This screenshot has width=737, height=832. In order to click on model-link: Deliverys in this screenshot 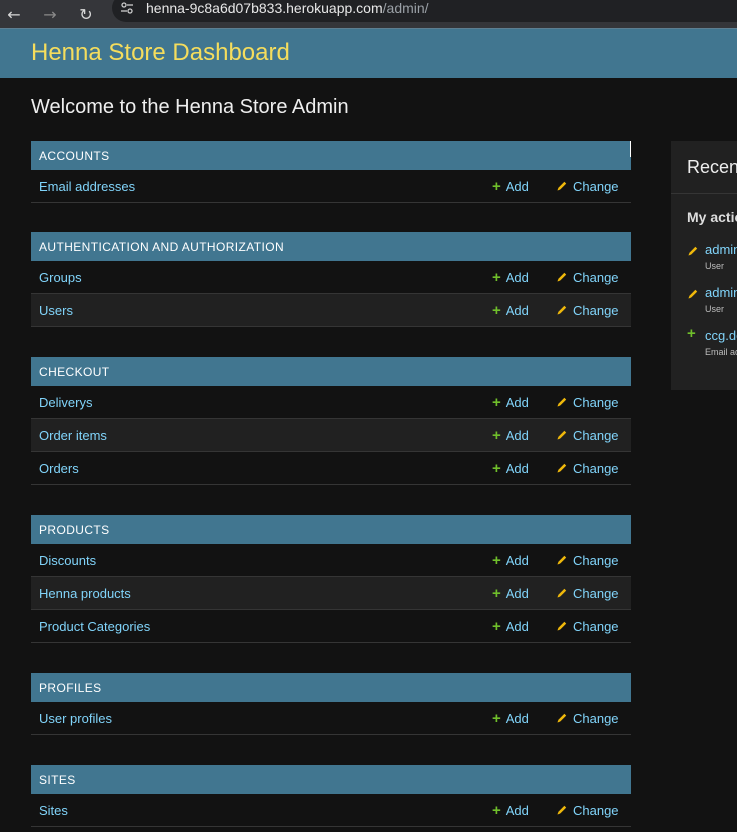, I will do `click(65, 402)`.